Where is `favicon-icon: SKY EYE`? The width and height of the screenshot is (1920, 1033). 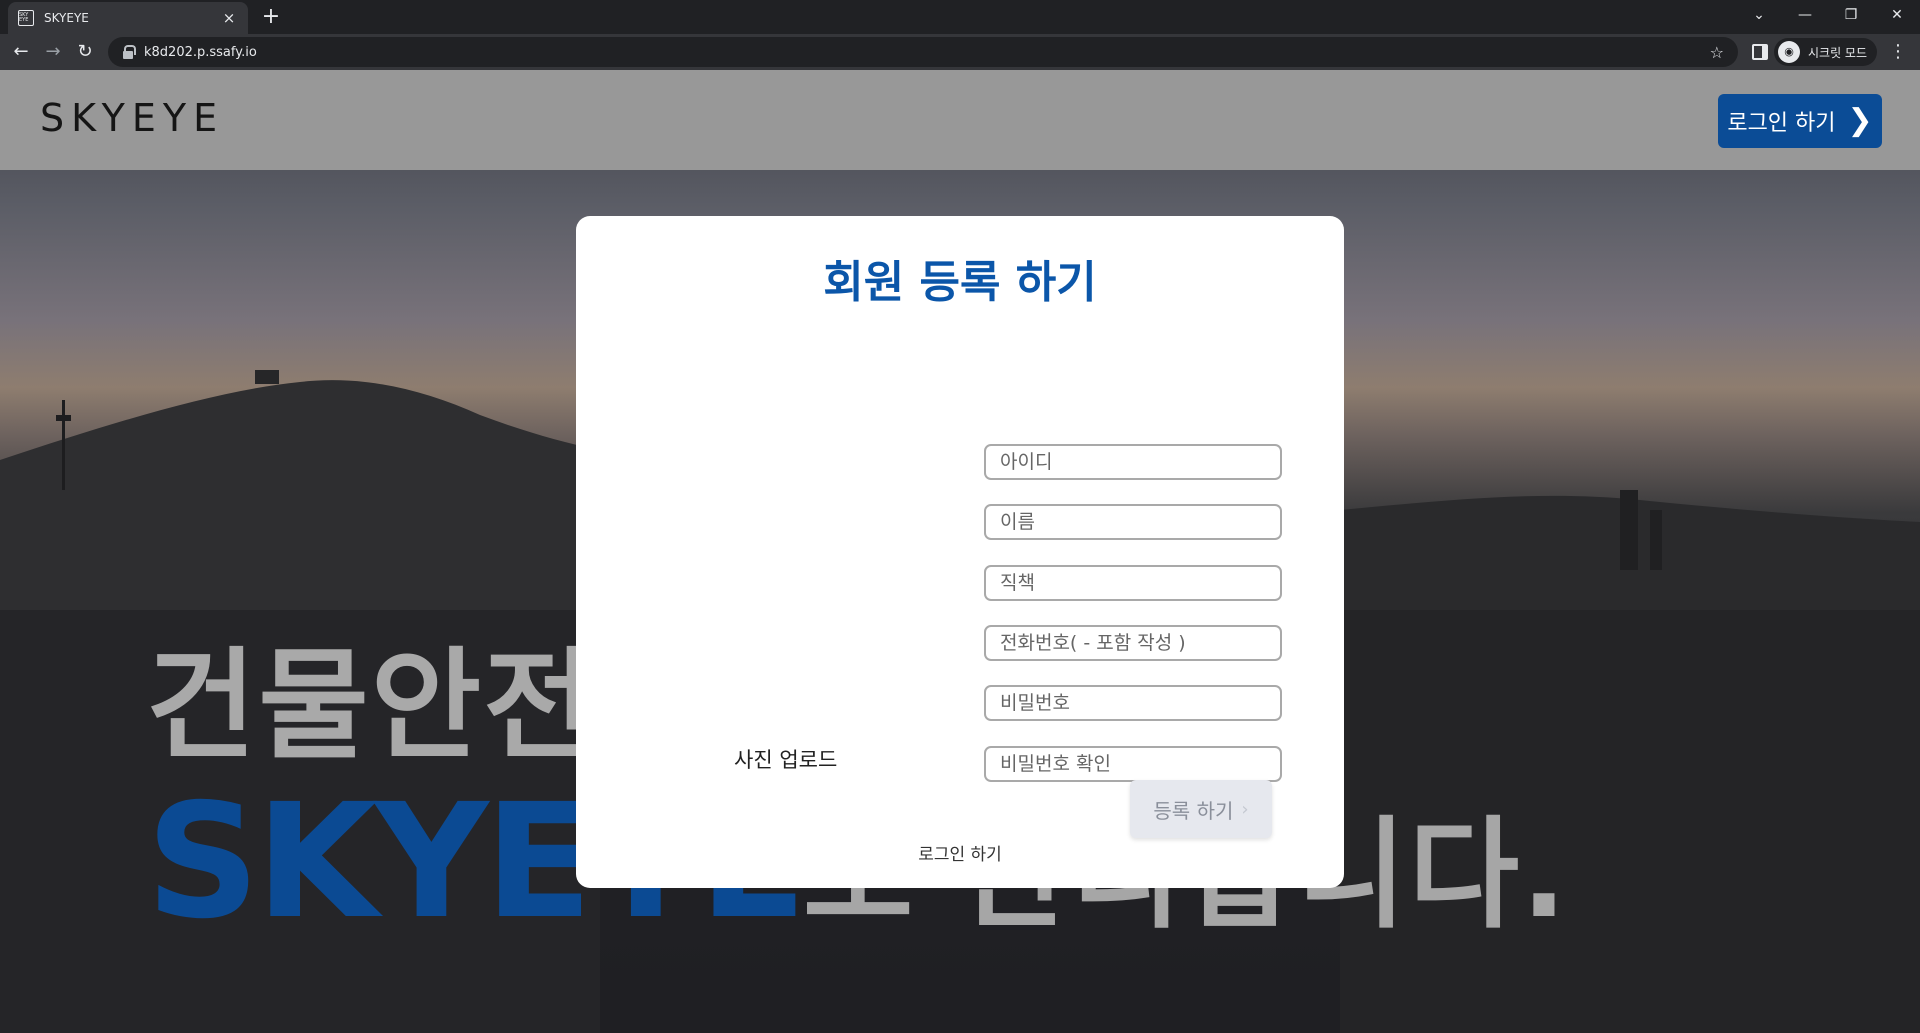
favicon-icon: SKY EYE is located at coordinates (26, 18).